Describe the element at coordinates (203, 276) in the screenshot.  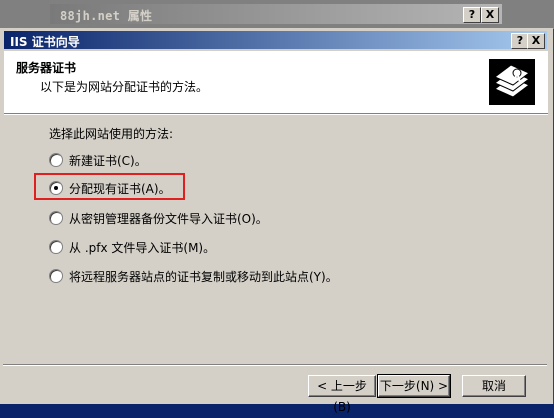
I see `option-label: 将远程服务器站点的证书复制或移动到此站点(Y)。` at that location.